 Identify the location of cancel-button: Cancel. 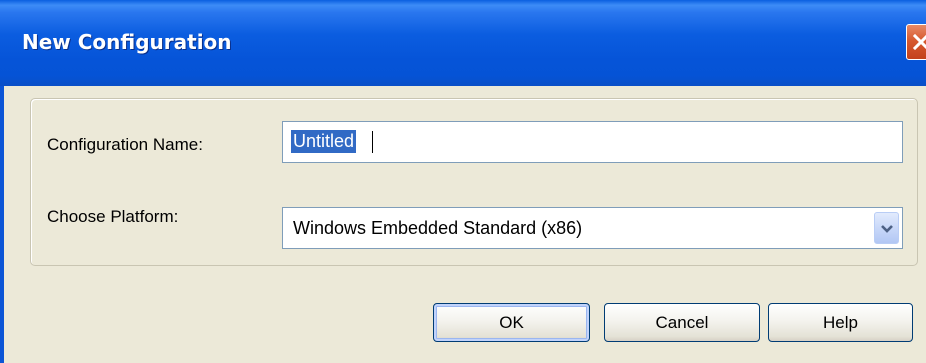
(682, 322).